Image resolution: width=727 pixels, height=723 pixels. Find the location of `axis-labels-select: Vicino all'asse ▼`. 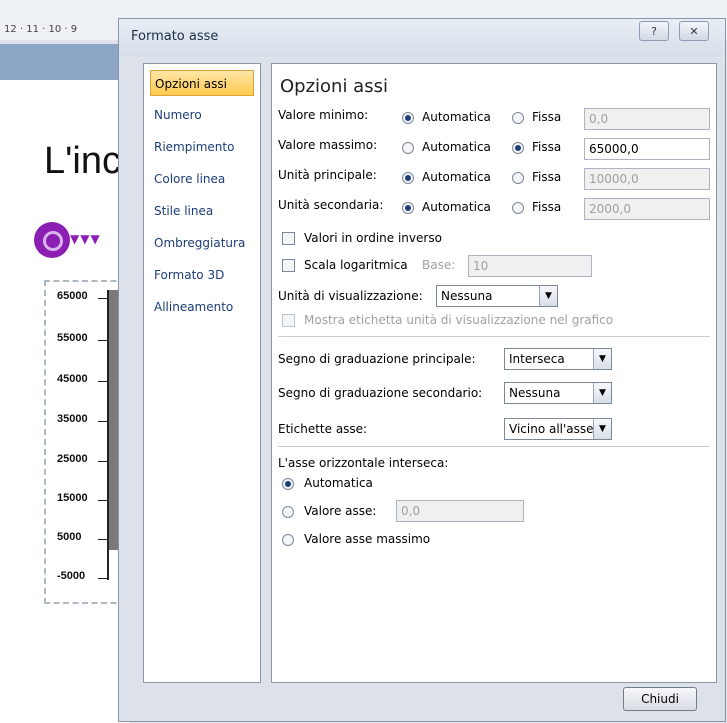

axis-labels-select: Vicino all'asse ▼ is located at coordinates (558, 429).